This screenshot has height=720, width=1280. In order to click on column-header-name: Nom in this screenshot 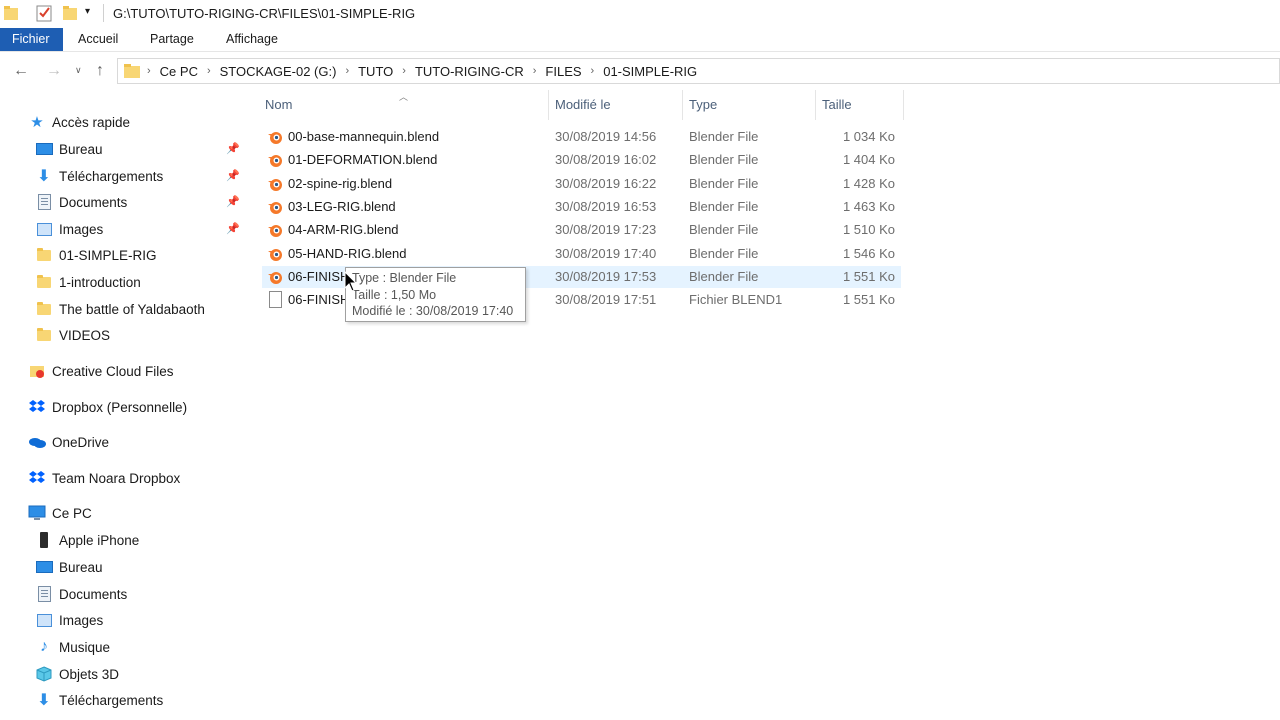, I will do `click(278, 108)`.